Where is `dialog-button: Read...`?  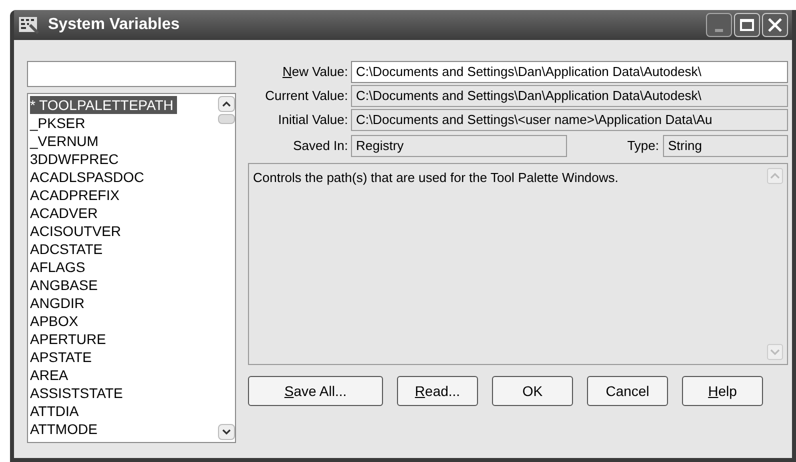 dialog-button: Read... is located at coordinates (437, 391).